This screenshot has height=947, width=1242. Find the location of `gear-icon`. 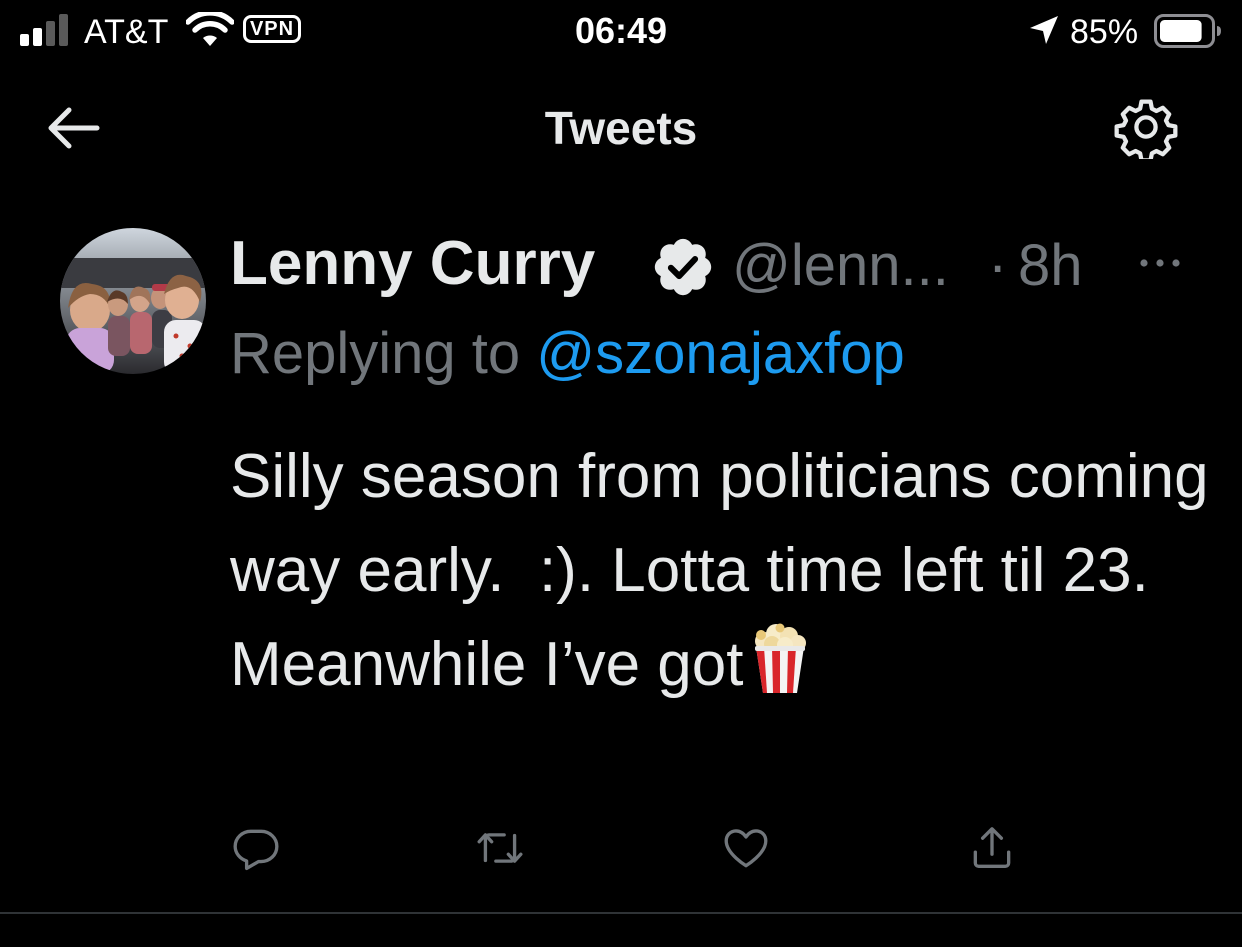

gear-icon is located at coordinates (1146, 129).